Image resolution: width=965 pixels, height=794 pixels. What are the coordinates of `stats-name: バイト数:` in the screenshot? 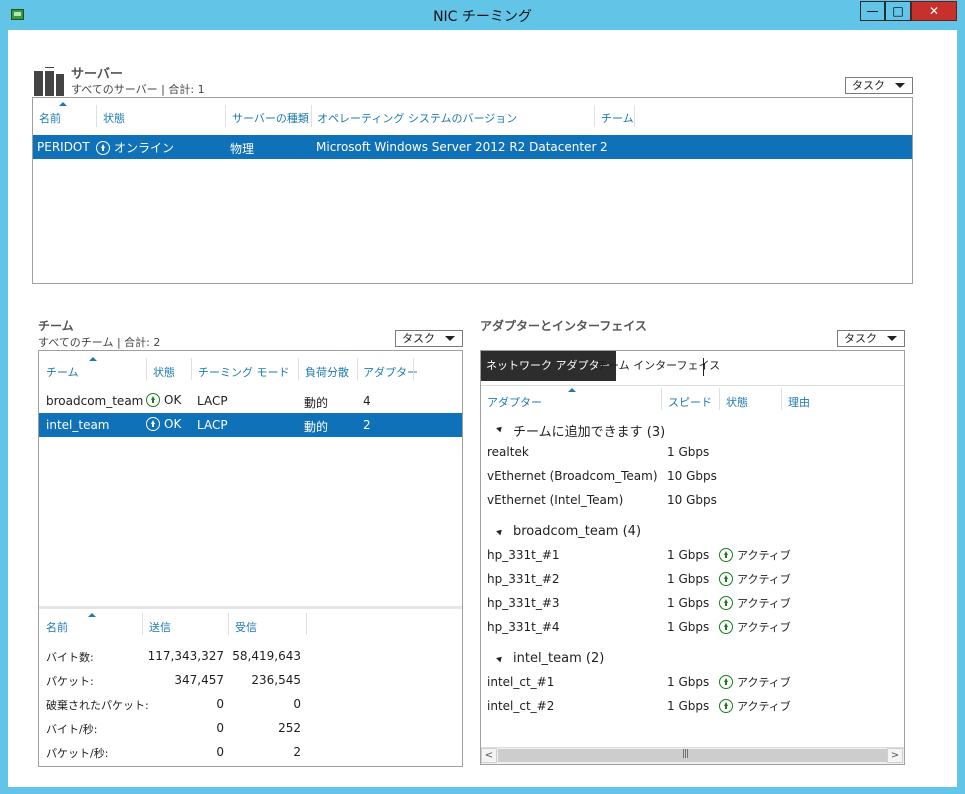 It's located at (70, 657).